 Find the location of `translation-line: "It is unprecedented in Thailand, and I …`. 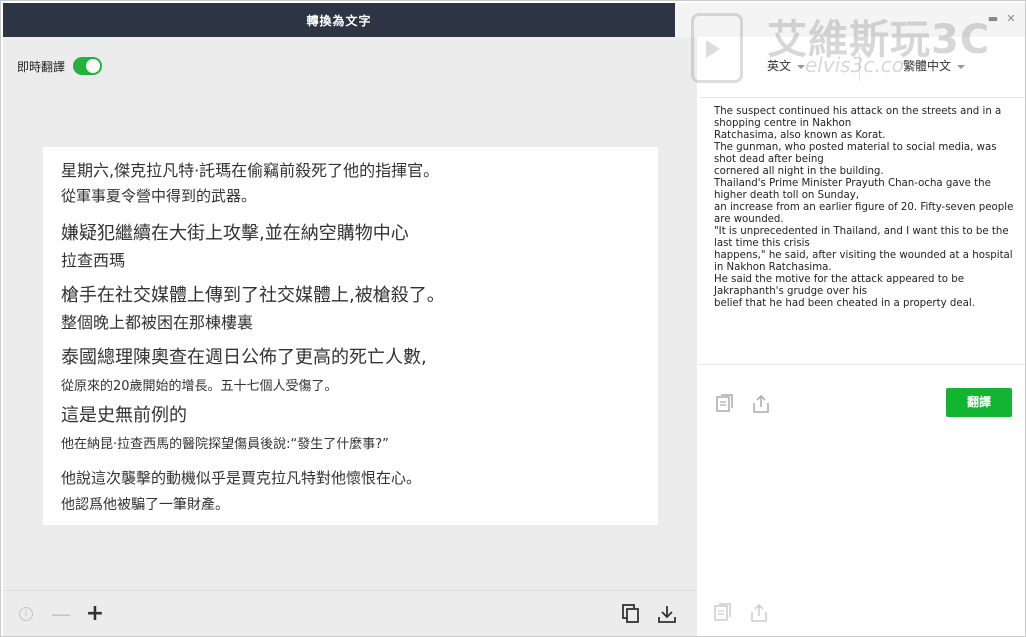

translation-line: "It is unprecedented in Thailand, and I … is located at coordinates (861, 237).